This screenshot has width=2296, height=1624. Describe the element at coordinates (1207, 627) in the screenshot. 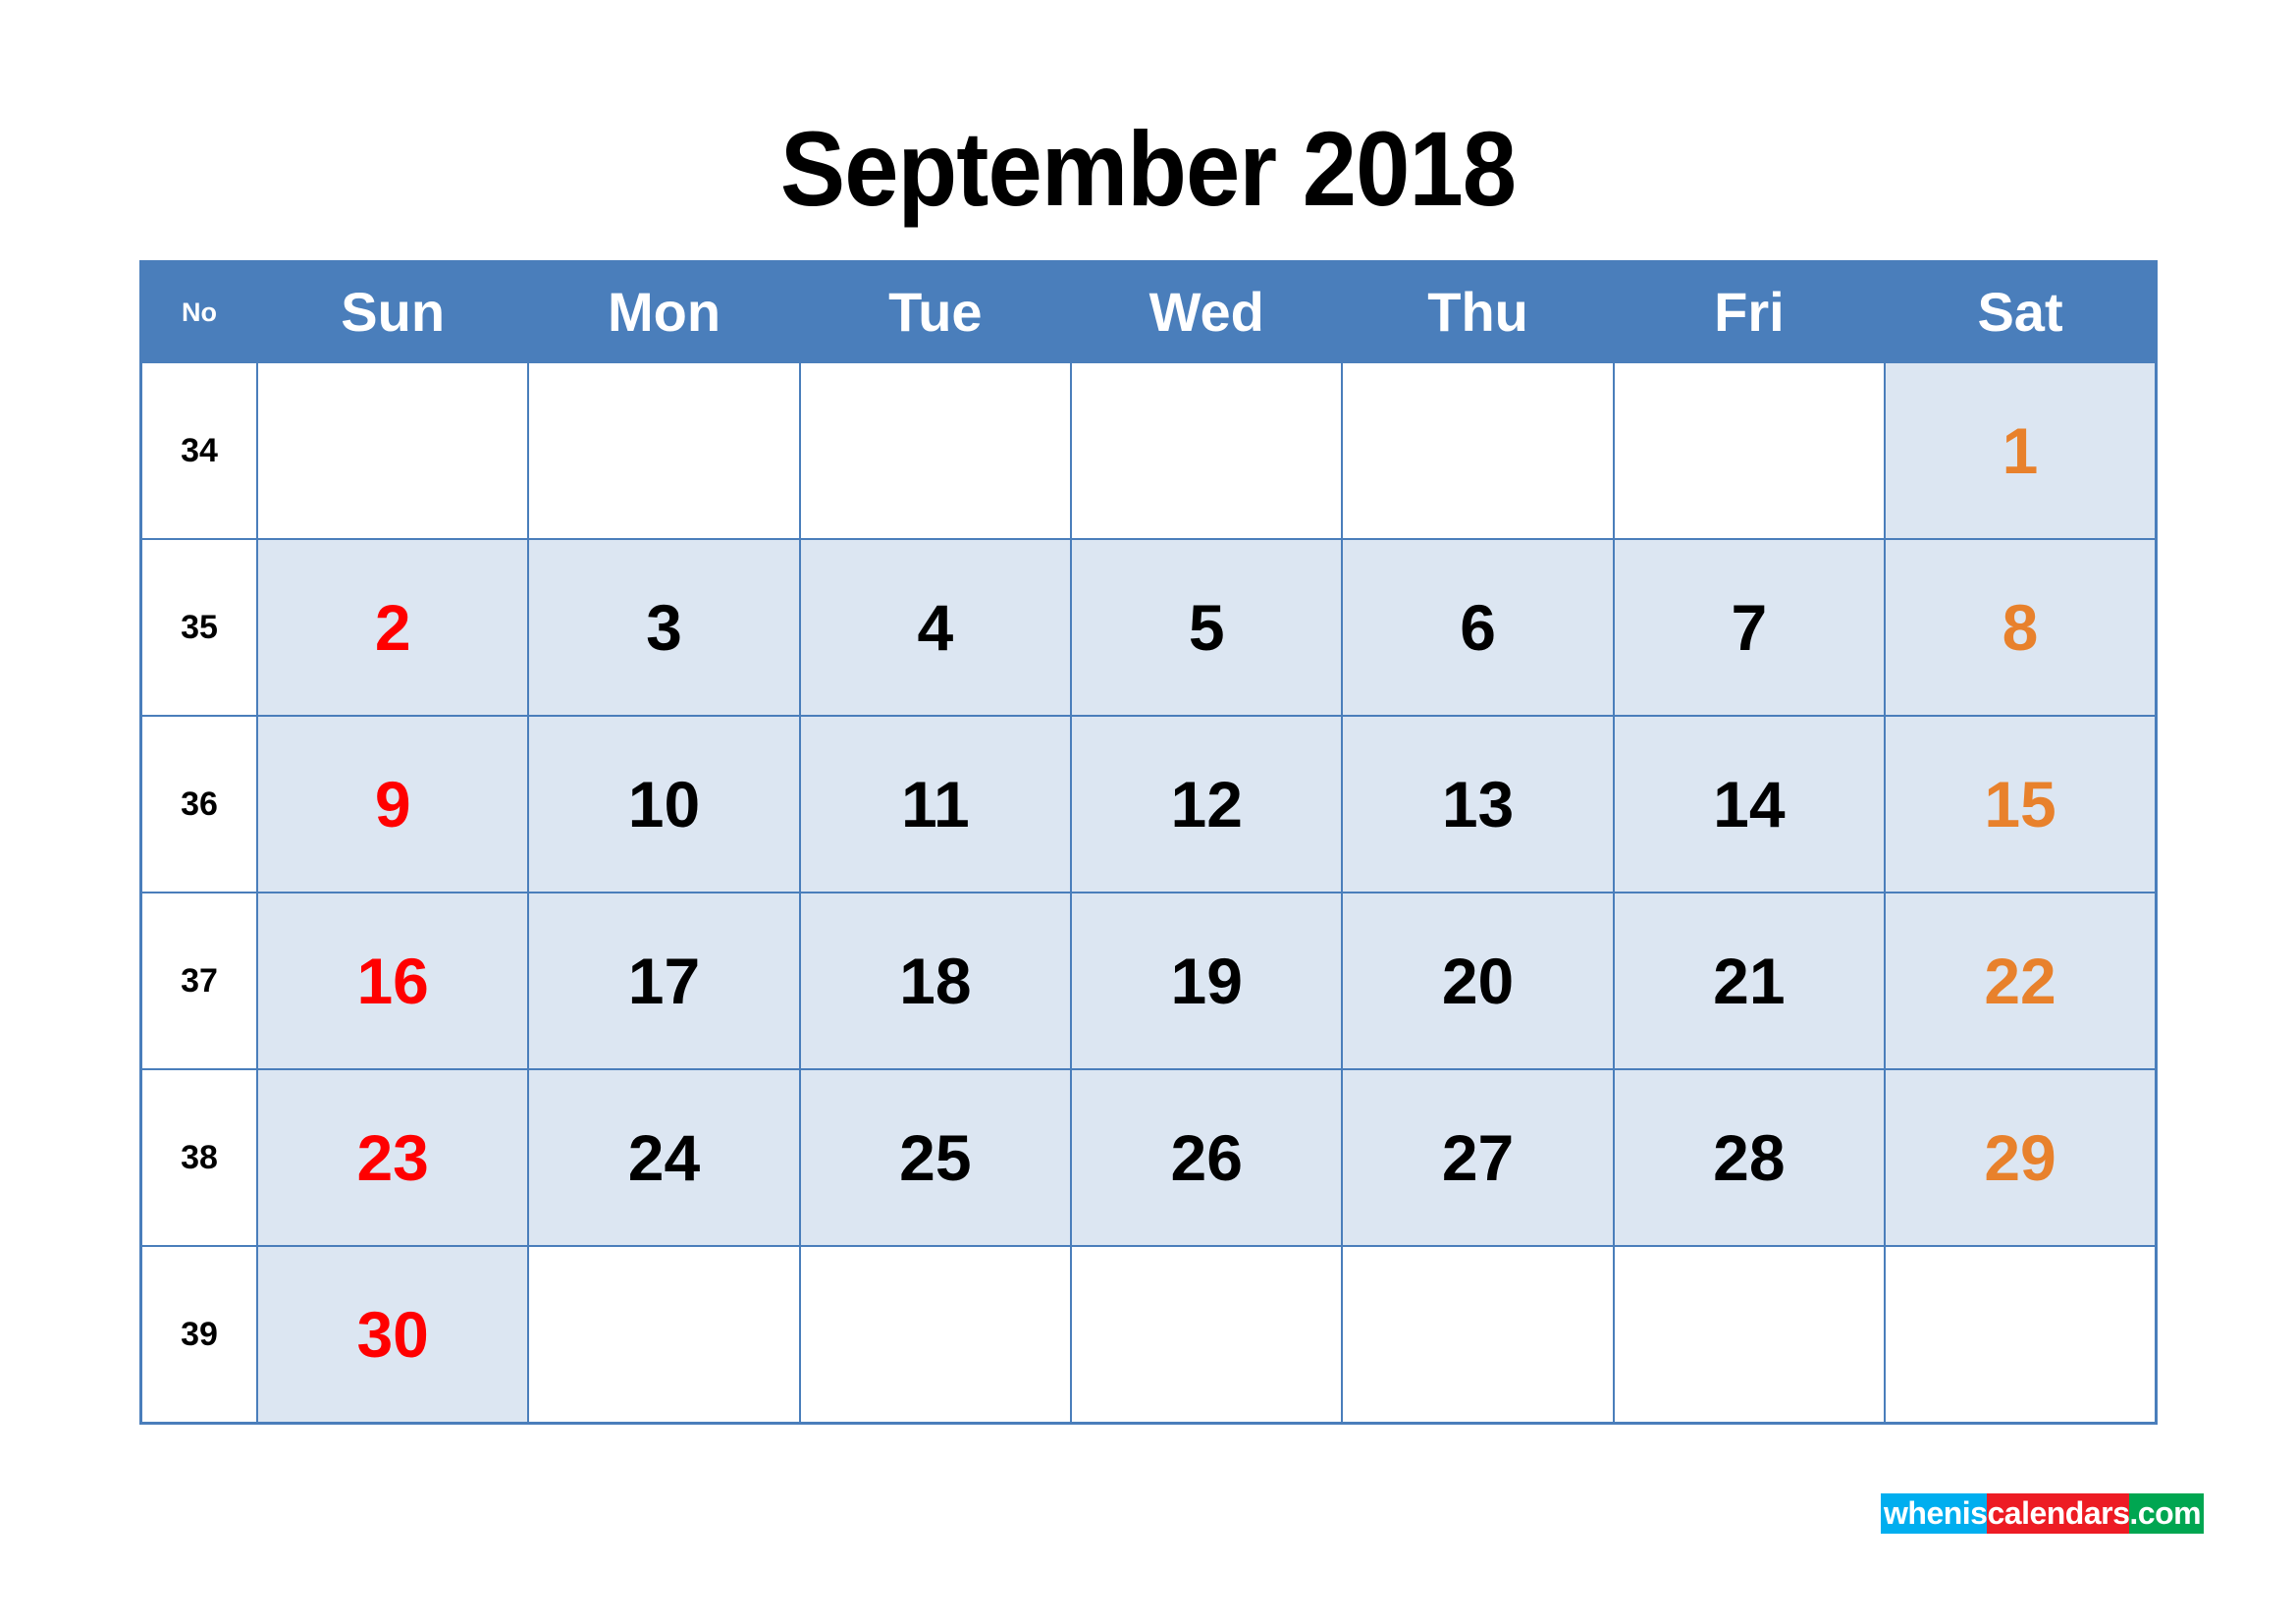

I see `day-cell-wed: 5` at that location.